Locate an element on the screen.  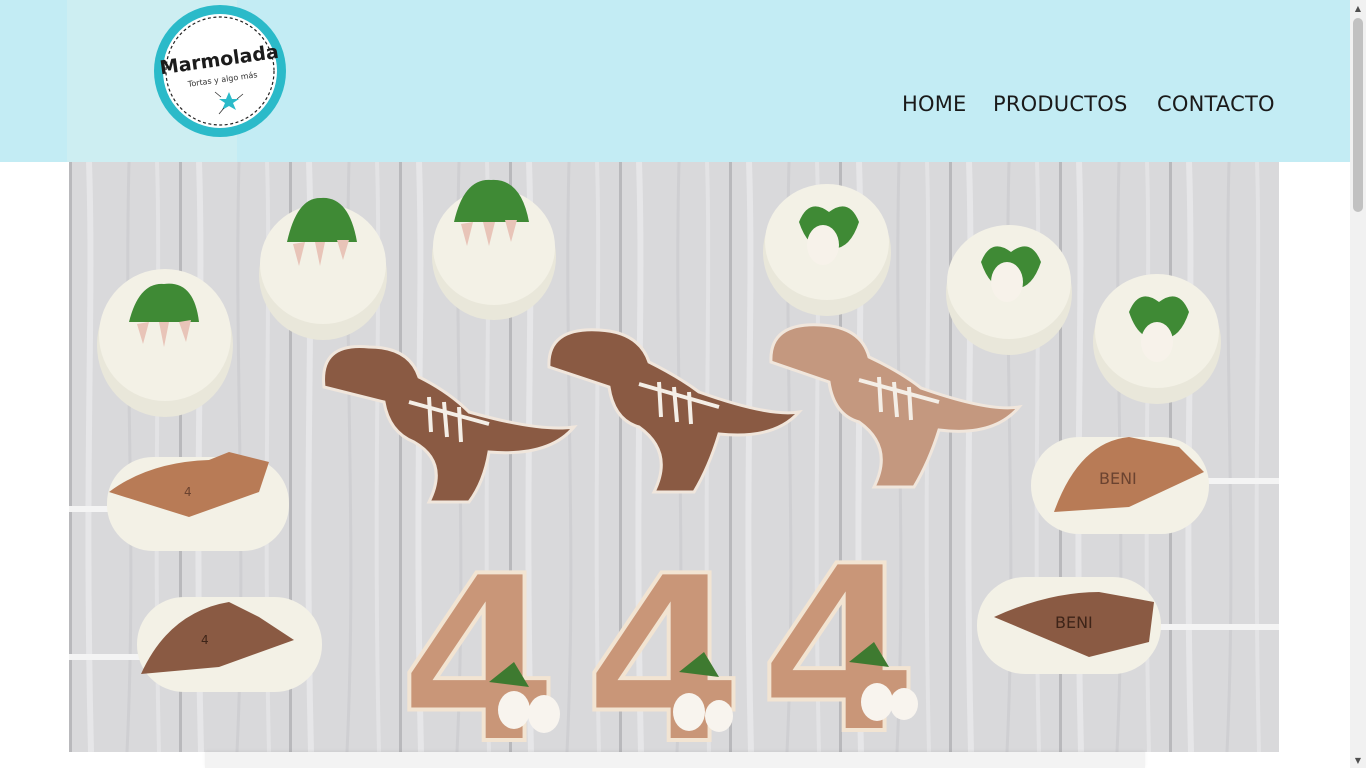
logo-container: Marmolada Tortas y algo más is located at coordinates (176, 81).